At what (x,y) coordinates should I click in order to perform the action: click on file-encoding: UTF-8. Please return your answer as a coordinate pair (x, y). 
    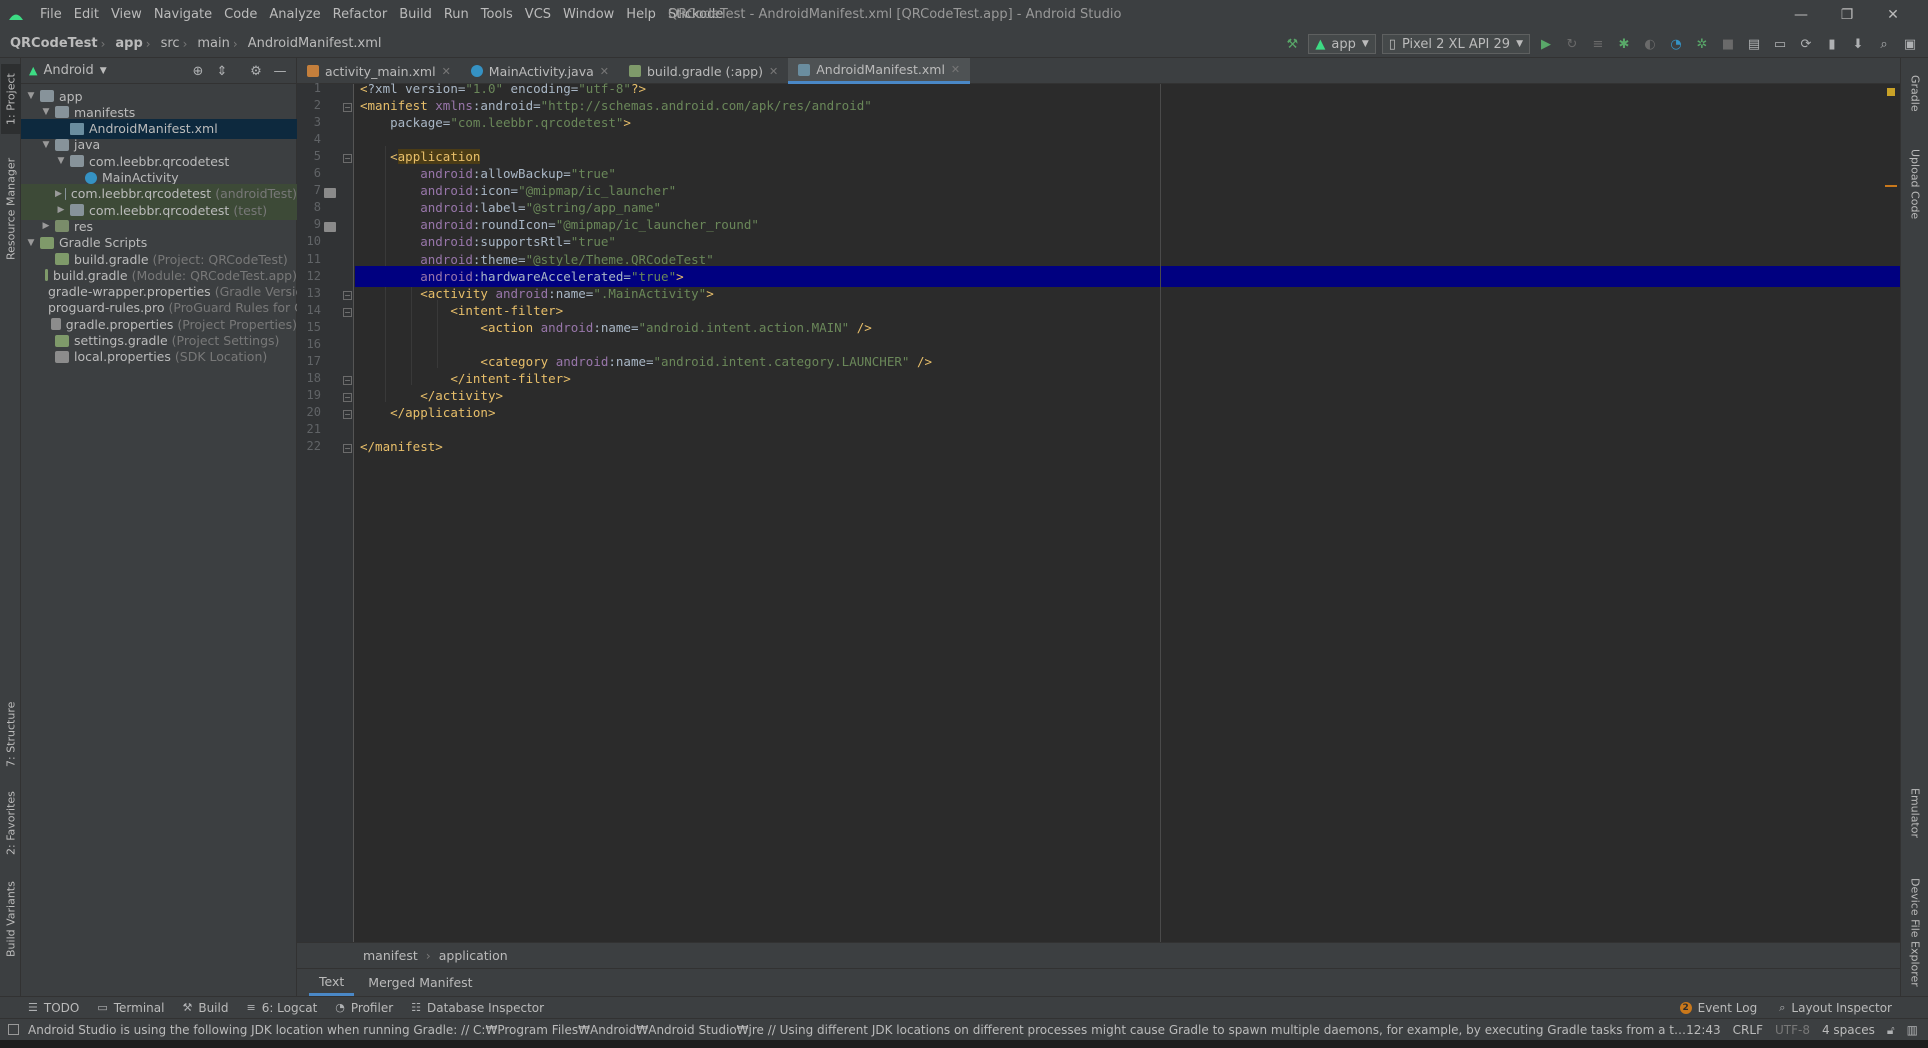
    Looking at the image, I should click on (1792, 1030).